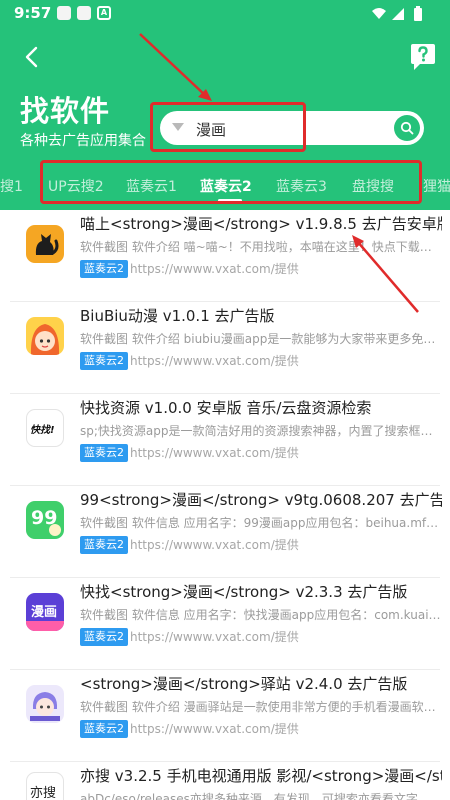 The image size is (450, 800). I want to click on anime-girl-app-icon, so click(45, 336).